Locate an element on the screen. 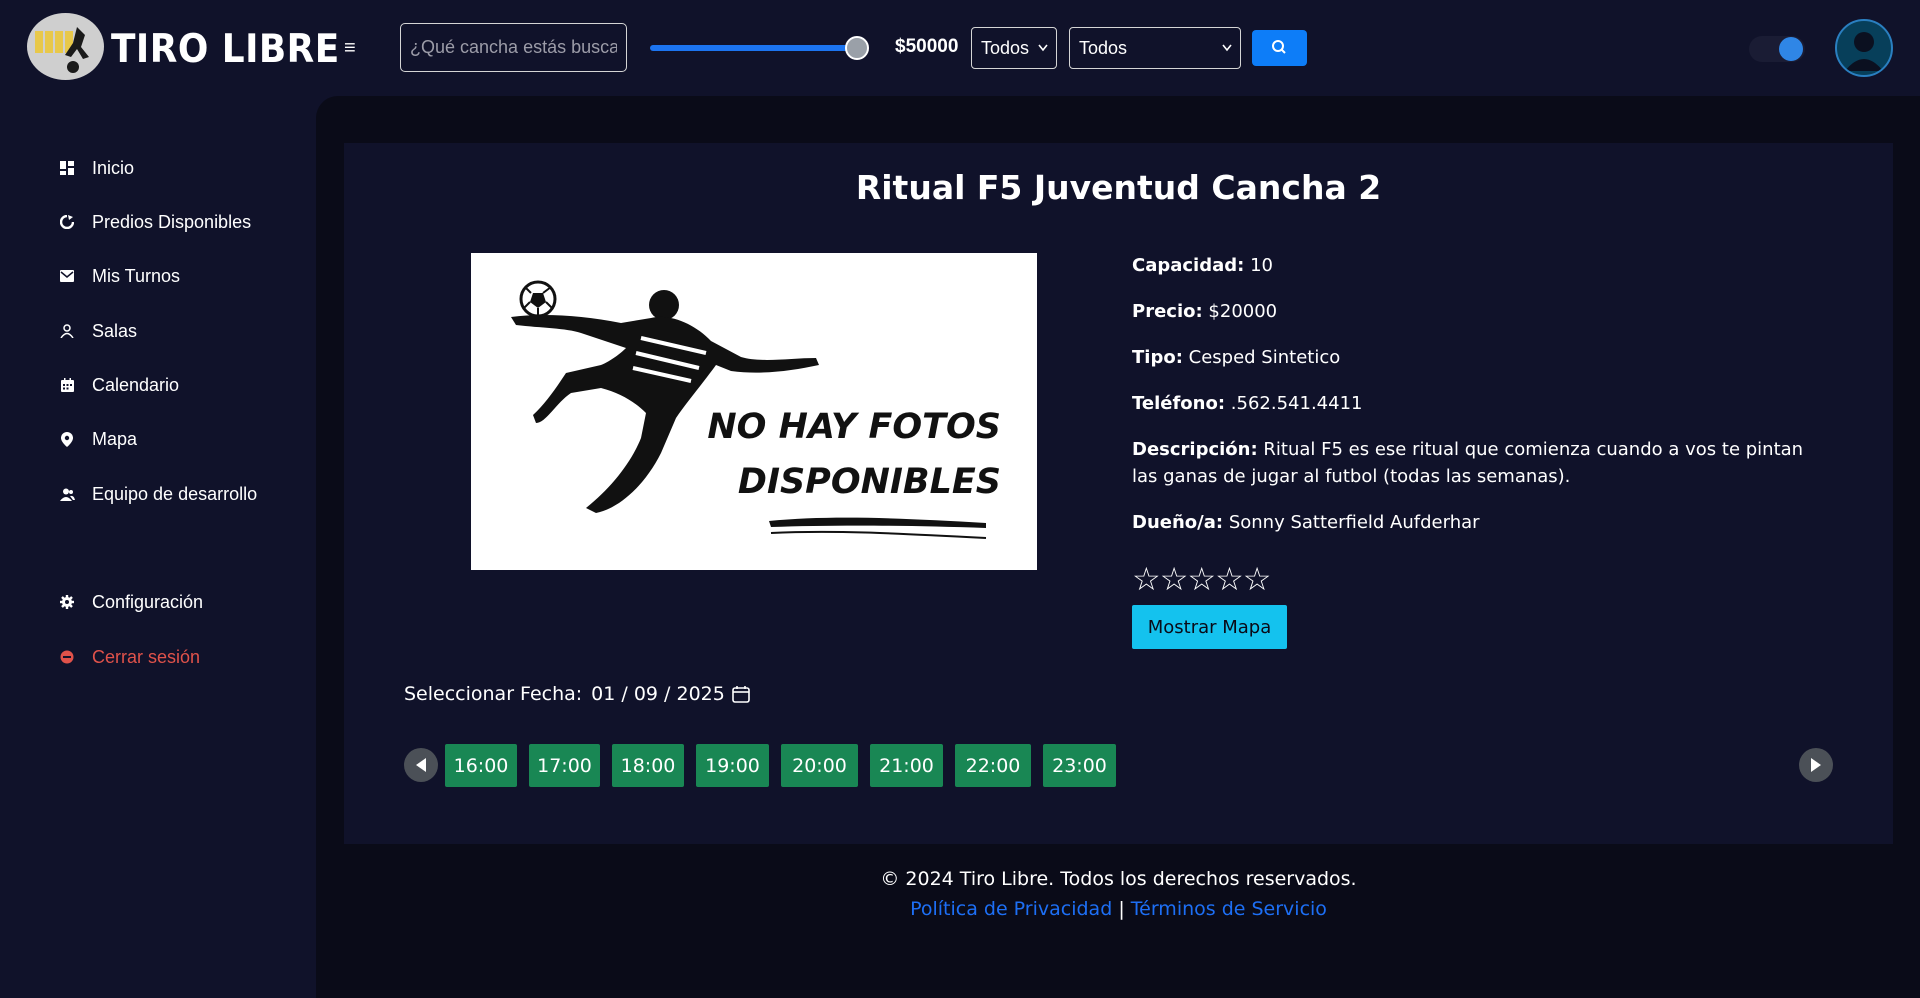 Image resolution: width=1920 pixels, height=998 pixels. privacy-link: Política de Privacidad is located at coordinates (1011, 909).